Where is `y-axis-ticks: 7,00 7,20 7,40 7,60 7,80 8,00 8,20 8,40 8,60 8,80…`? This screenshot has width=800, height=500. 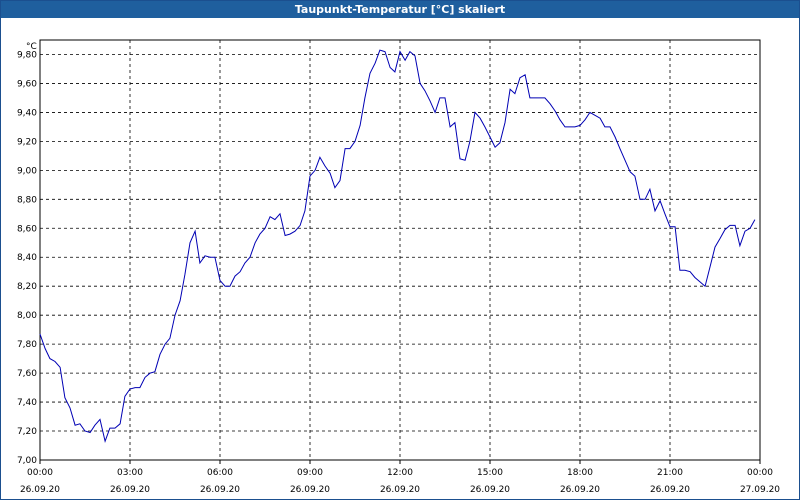 y-axis-ticks: 7,00 7,20 7,40 7,60 7,80 8,00 8,20 8,40 8,60 8,80… is located at coordinates (27, 258).